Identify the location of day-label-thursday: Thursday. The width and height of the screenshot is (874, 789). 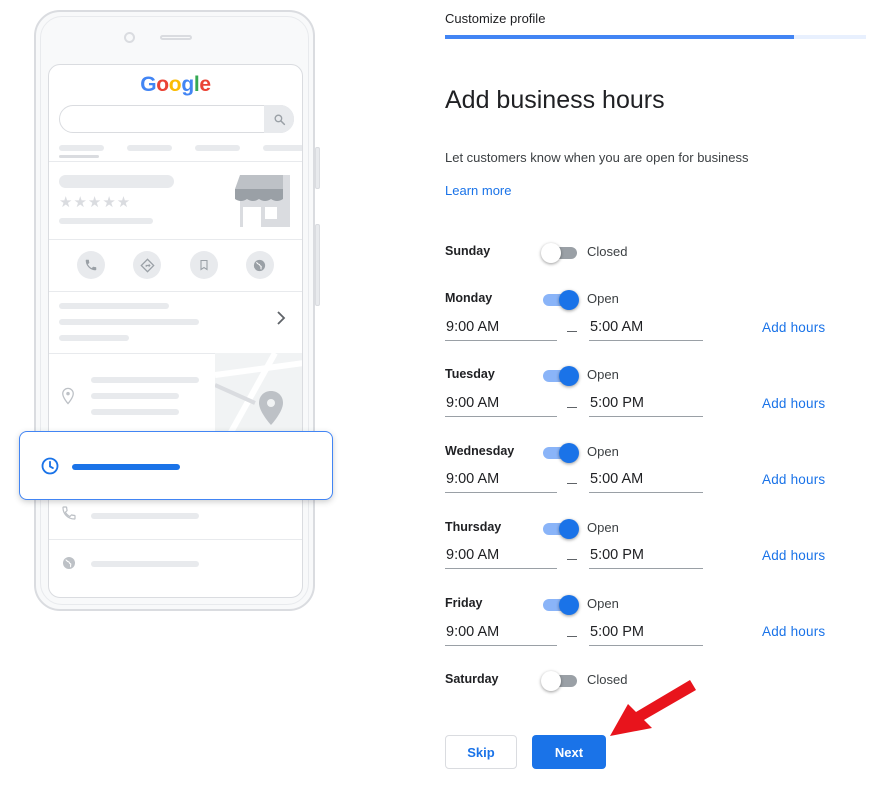
(473, 527).